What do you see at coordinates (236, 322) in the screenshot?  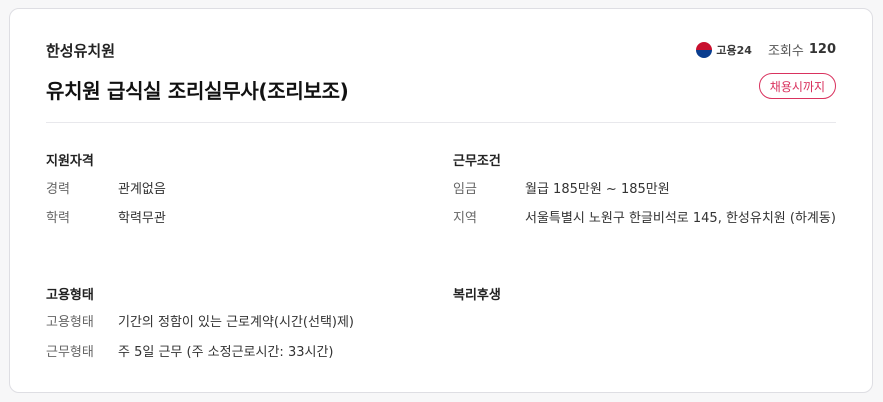 I see `row-value: 기간의 정함이 있는 근로계약(시간(선택)제)` at bounding box center [236, 322].